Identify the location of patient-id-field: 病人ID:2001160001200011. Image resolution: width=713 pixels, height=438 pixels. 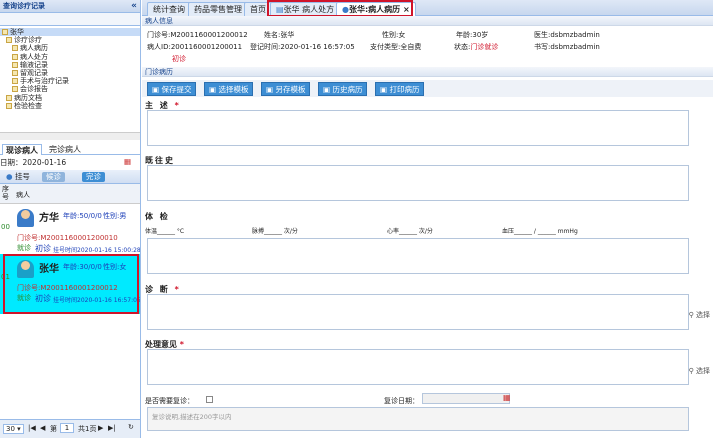
(195, 47).